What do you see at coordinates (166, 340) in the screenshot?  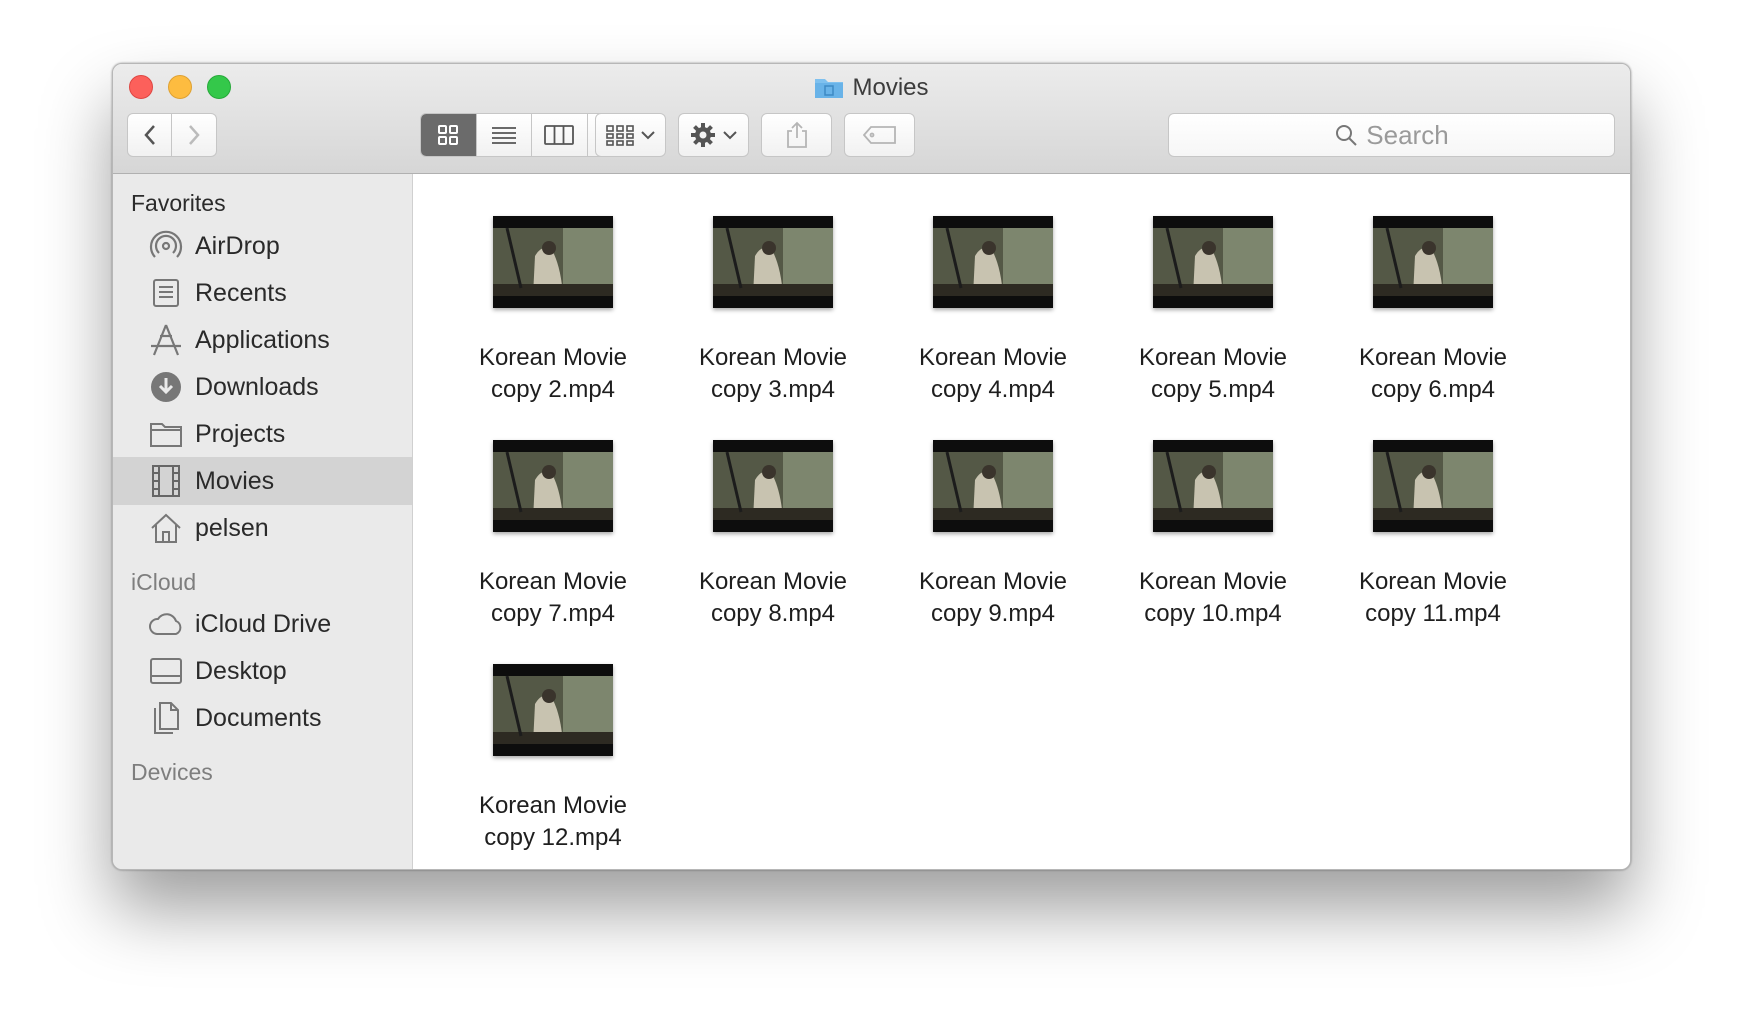 I see `applications-icon` at bounding box center [166, 340].